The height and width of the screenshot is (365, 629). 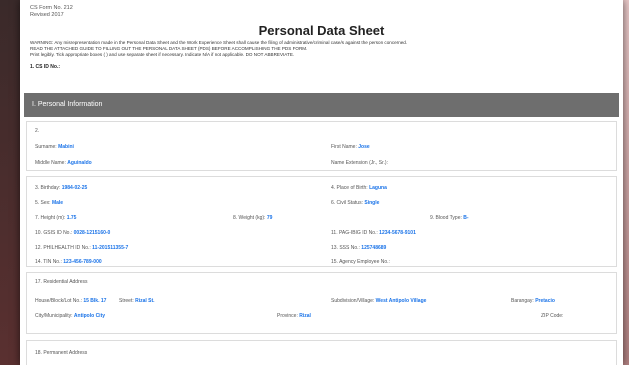 I want to click on middle-name-field: Middle Name: Aguinaldo, so click(x=63, y=163).